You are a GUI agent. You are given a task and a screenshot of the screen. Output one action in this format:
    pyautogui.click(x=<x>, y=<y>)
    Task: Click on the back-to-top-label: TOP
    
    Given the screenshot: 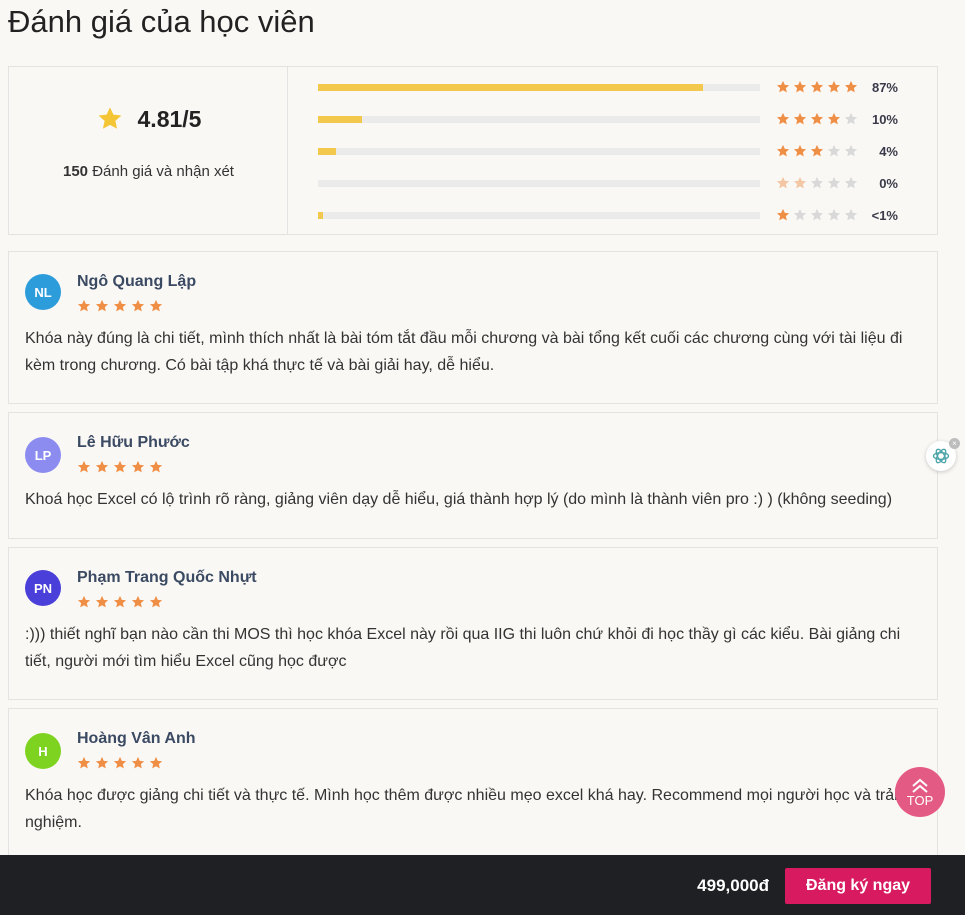 What is the action you would take?
    pyautogui.click(x=920, y=800)
    